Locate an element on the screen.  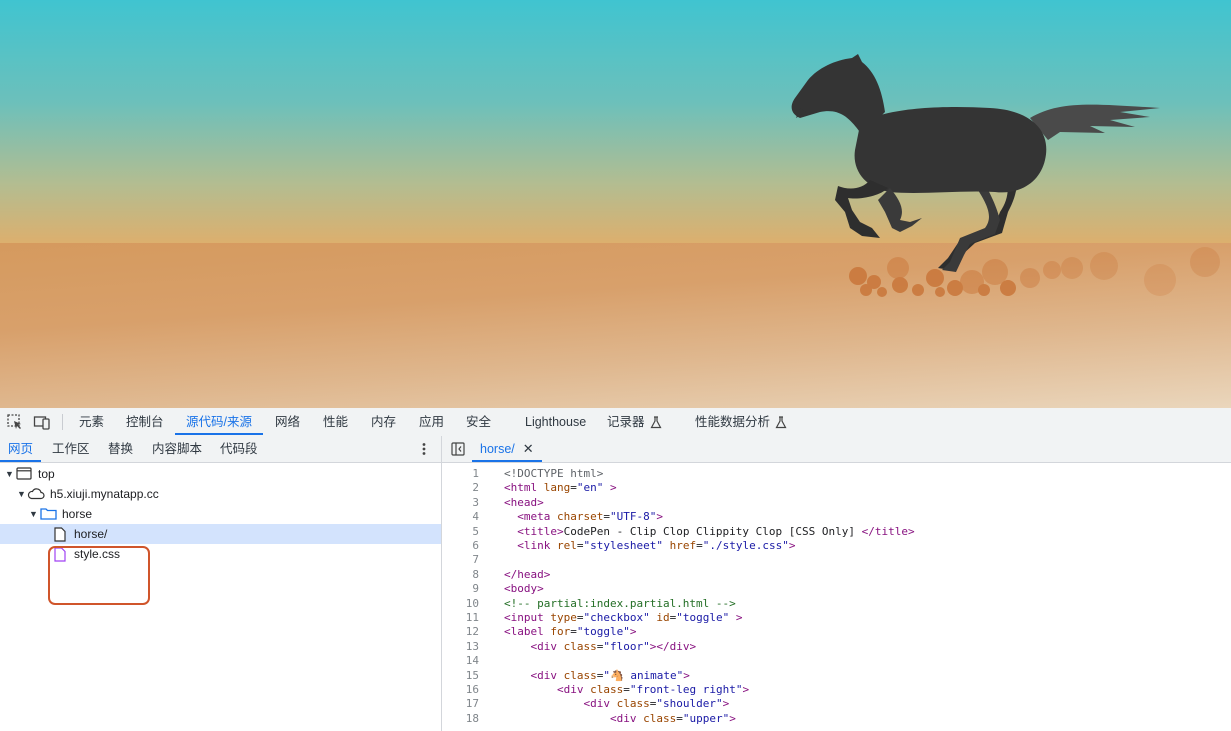
subtab-workspace: 工作区 is located at coordinates (71, 449).